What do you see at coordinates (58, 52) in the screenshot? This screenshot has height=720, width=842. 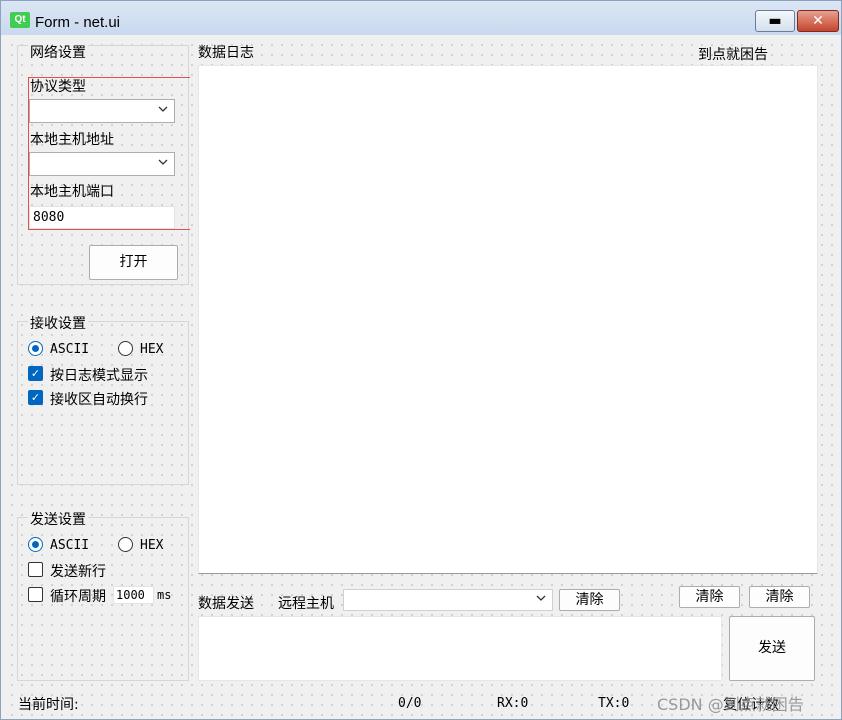 I see `network-settings-title: 网络设置` at bounding box center [58, 52].